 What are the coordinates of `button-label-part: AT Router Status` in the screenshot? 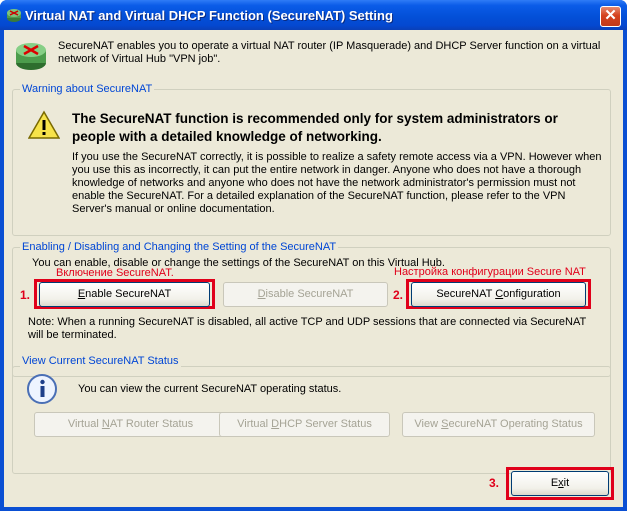 It's located at (151, 424).